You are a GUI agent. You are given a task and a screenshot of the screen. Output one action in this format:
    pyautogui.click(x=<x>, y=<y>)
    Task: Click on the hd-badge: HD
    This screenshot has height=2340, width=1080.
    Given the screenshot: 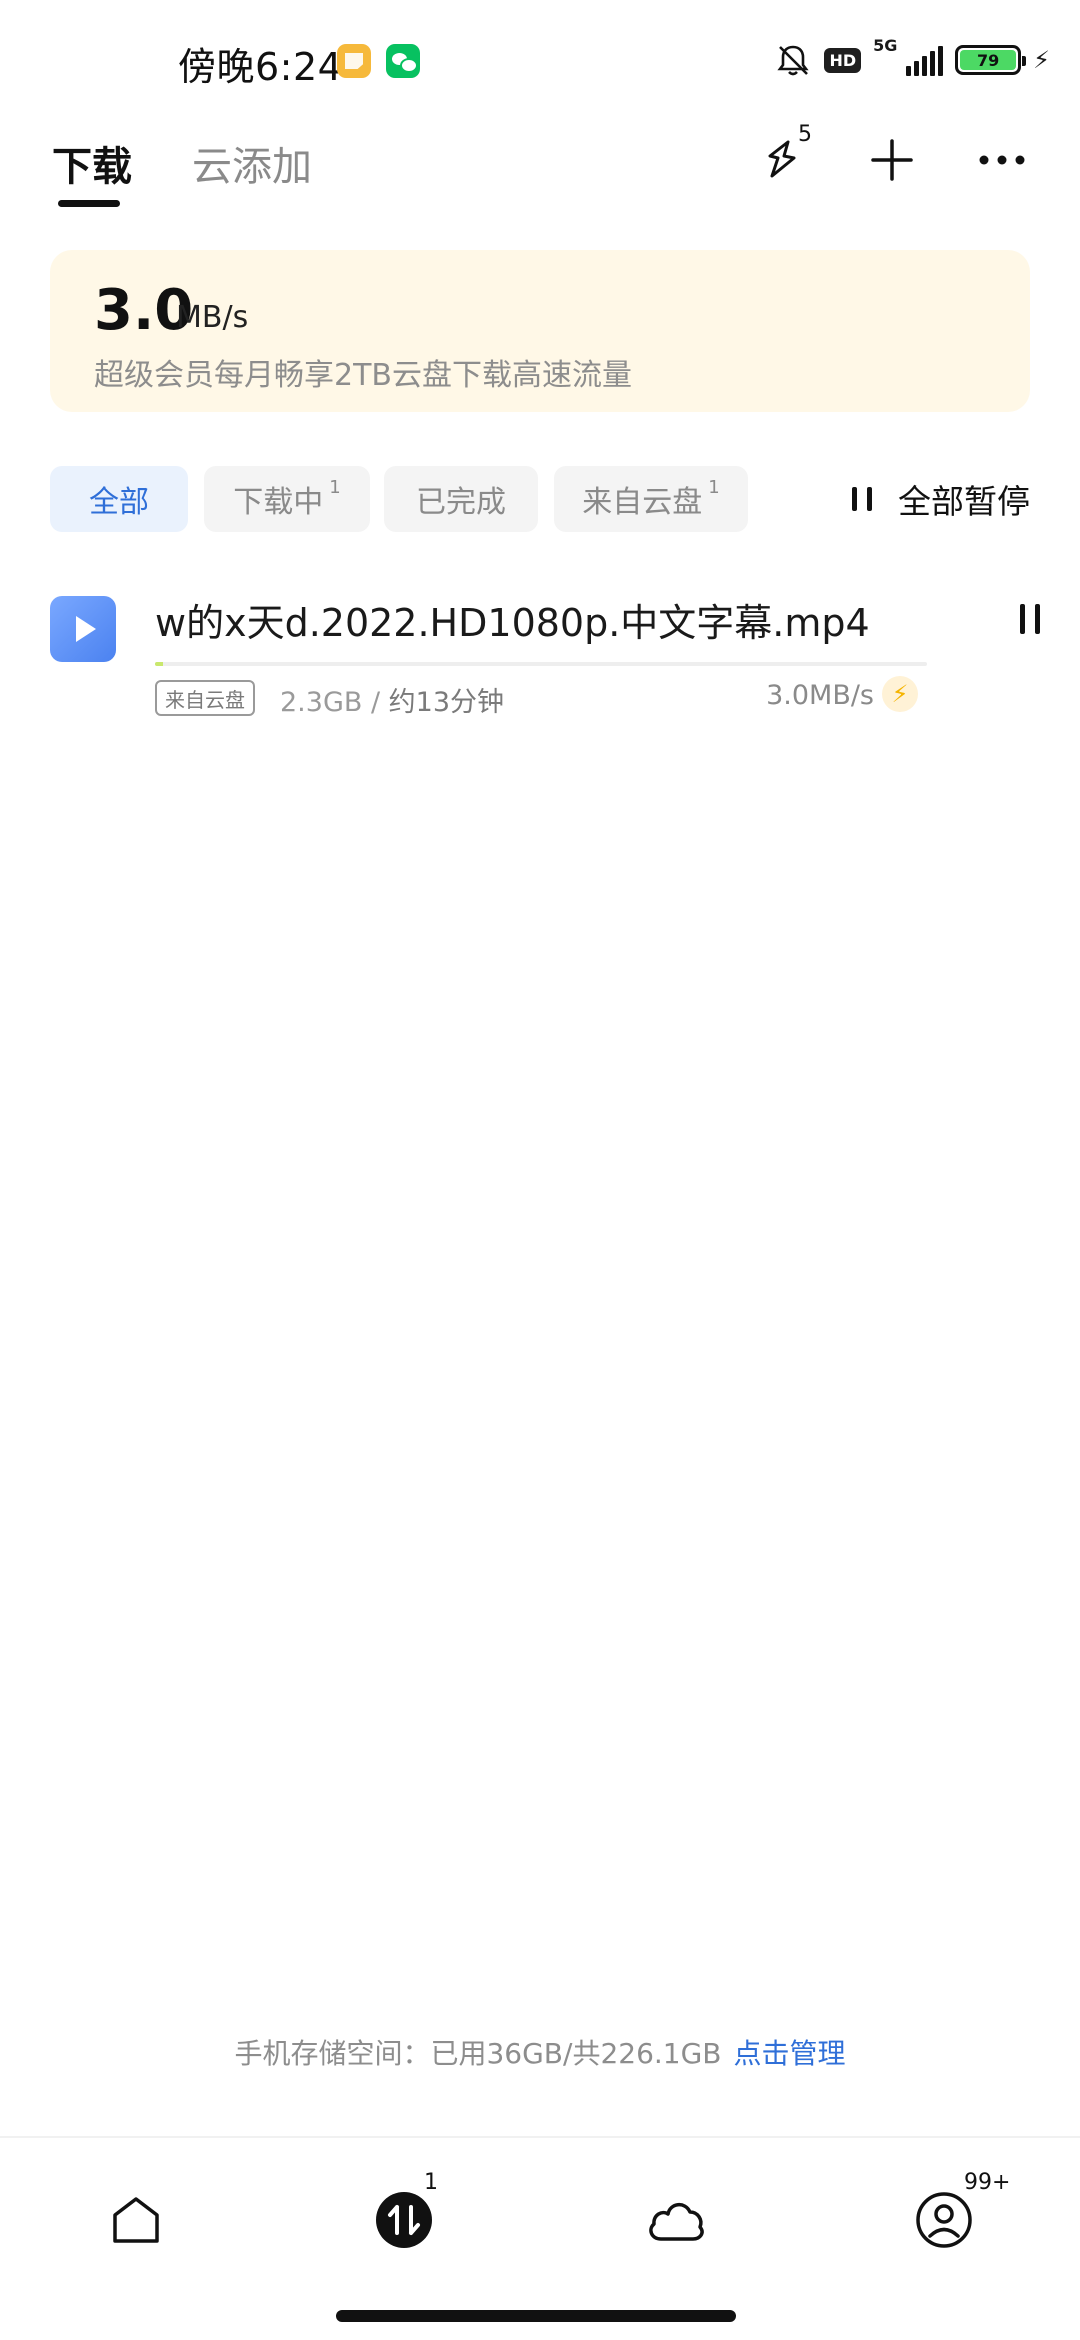 What is the action you would take?
    pyautogui.click(x=843, y=60)
    